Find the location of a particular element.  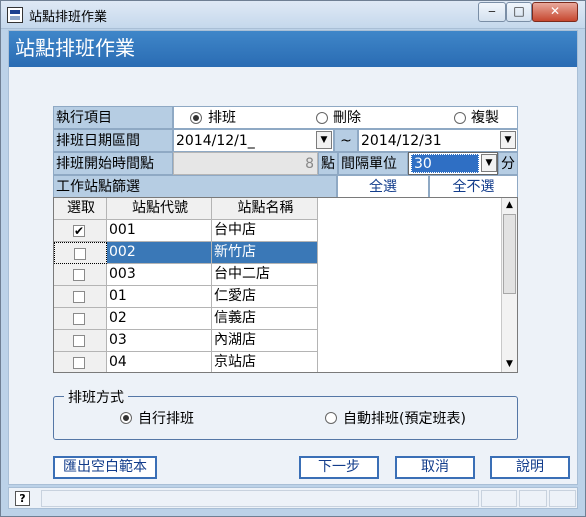

grid-vertical-scrollbar: ▲ ▼ is located at coordinates (509, 285).